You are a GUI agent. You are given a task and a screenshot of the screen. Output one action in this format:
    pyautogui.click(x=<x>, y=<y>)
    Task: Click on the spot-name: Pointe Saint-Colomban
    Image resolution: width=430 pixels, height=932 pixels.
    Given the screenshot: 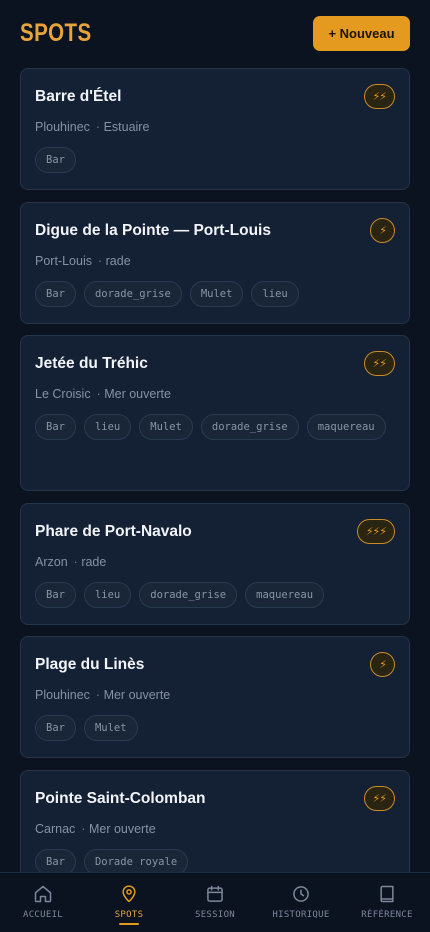 What is the action you would take?
    pyautogui.click(x=120, y=798)
    